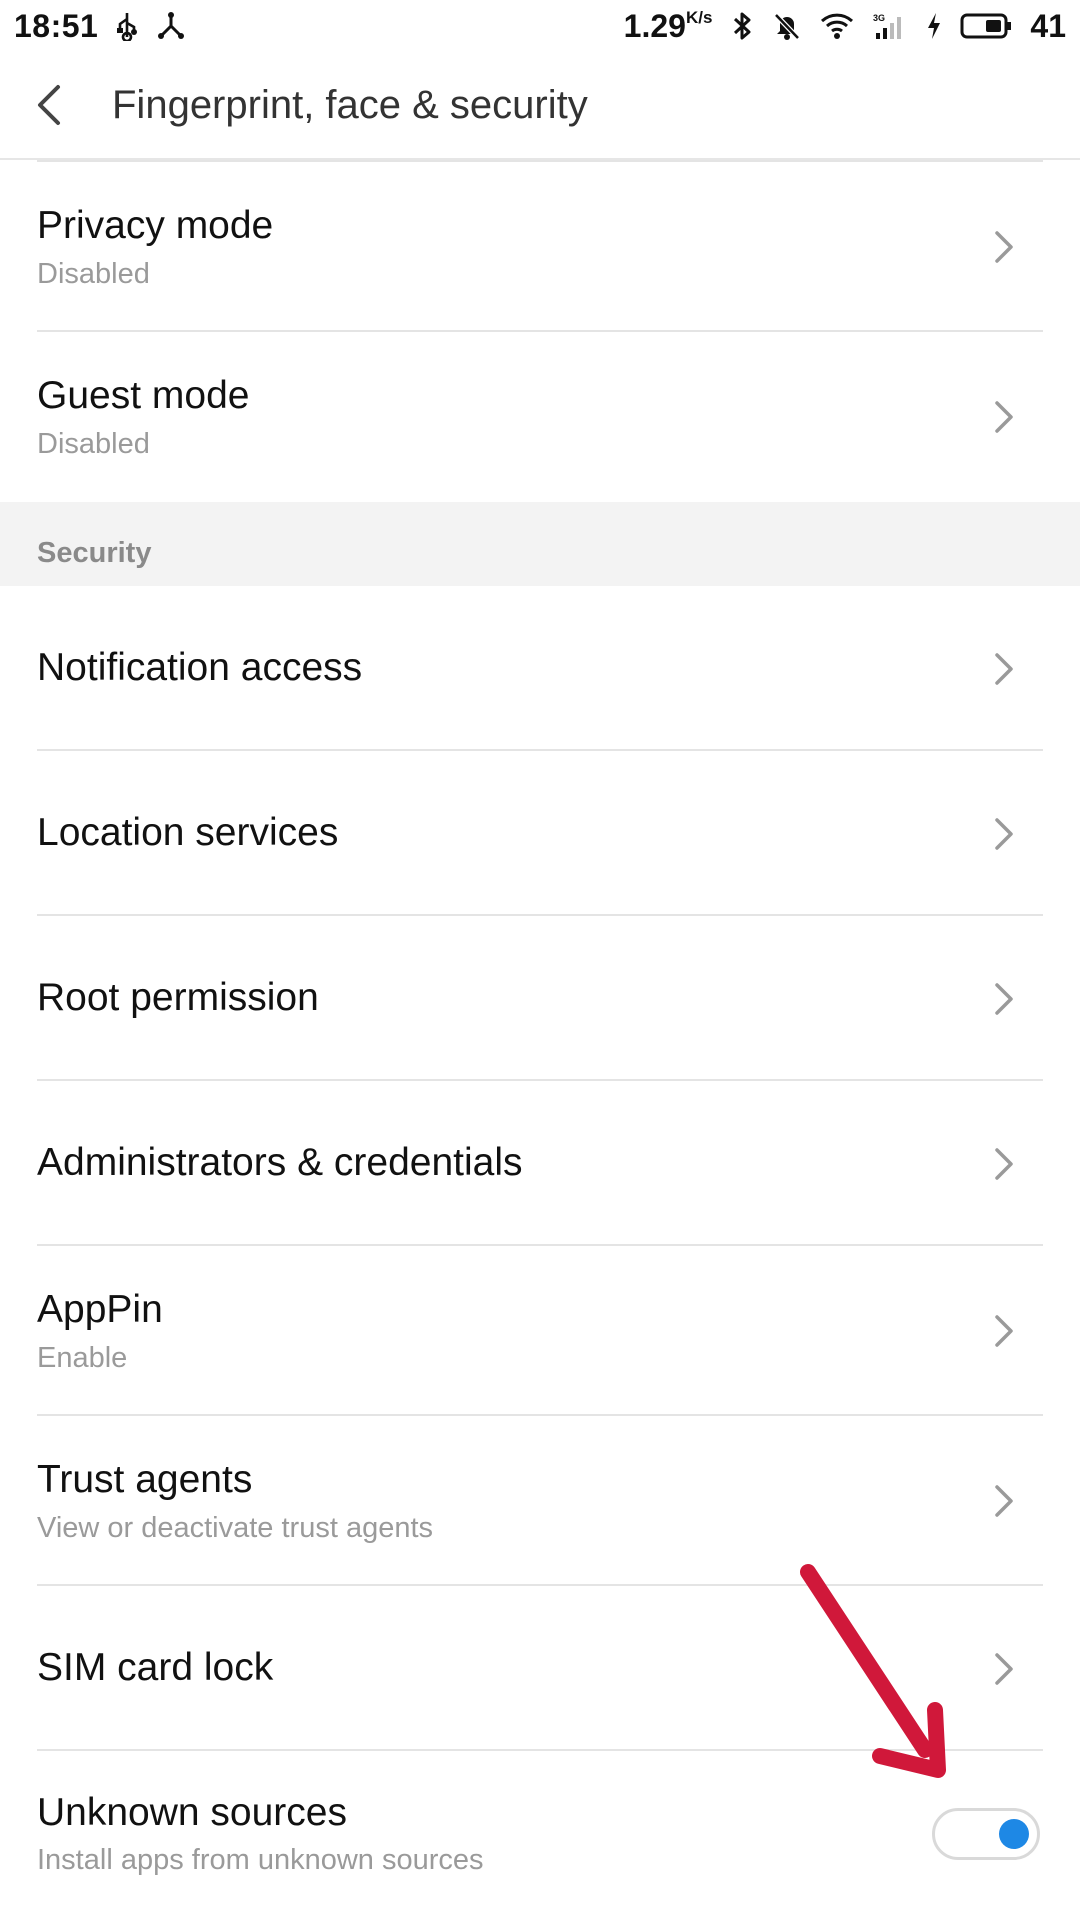 The height and width of the screenshot is (1920, 1080). Describe the element at coordinates (742, 26) in the screenshot. I see `bluetooth-icon` at that location.